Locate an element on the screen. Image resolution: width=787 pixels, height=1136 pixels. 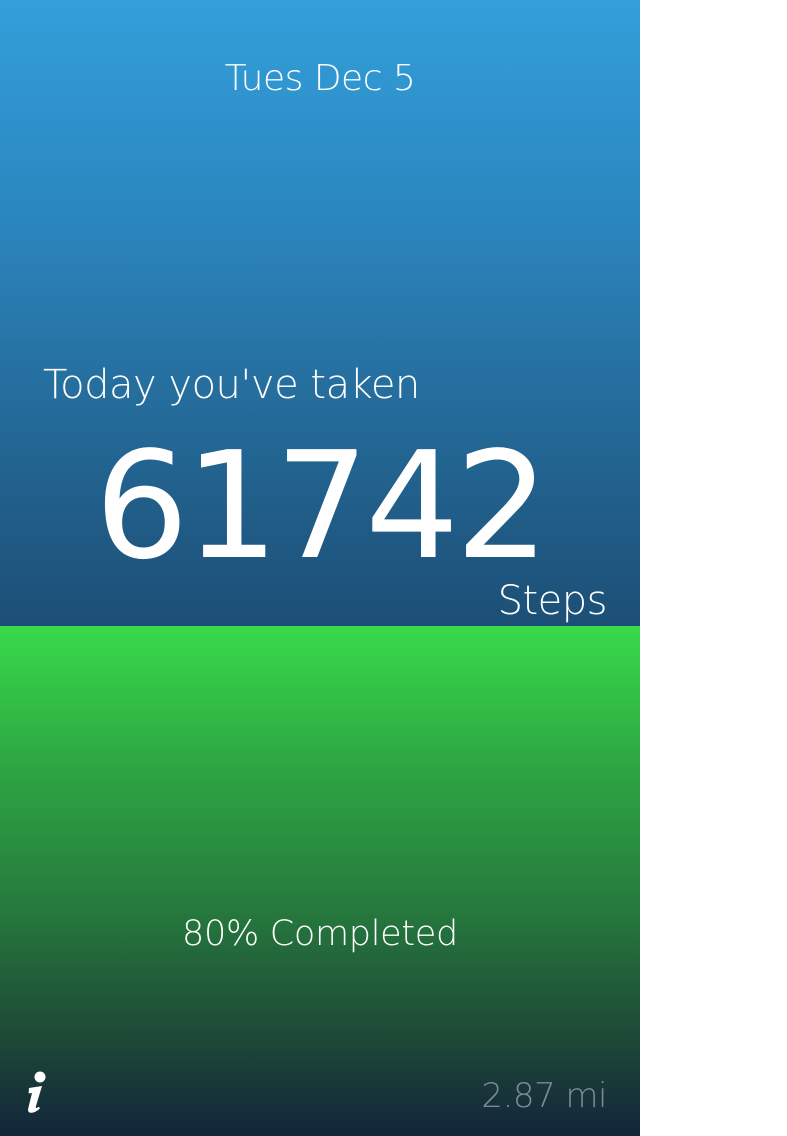
date-label: Tues Dec 5 is located at coordinates (320, 78).